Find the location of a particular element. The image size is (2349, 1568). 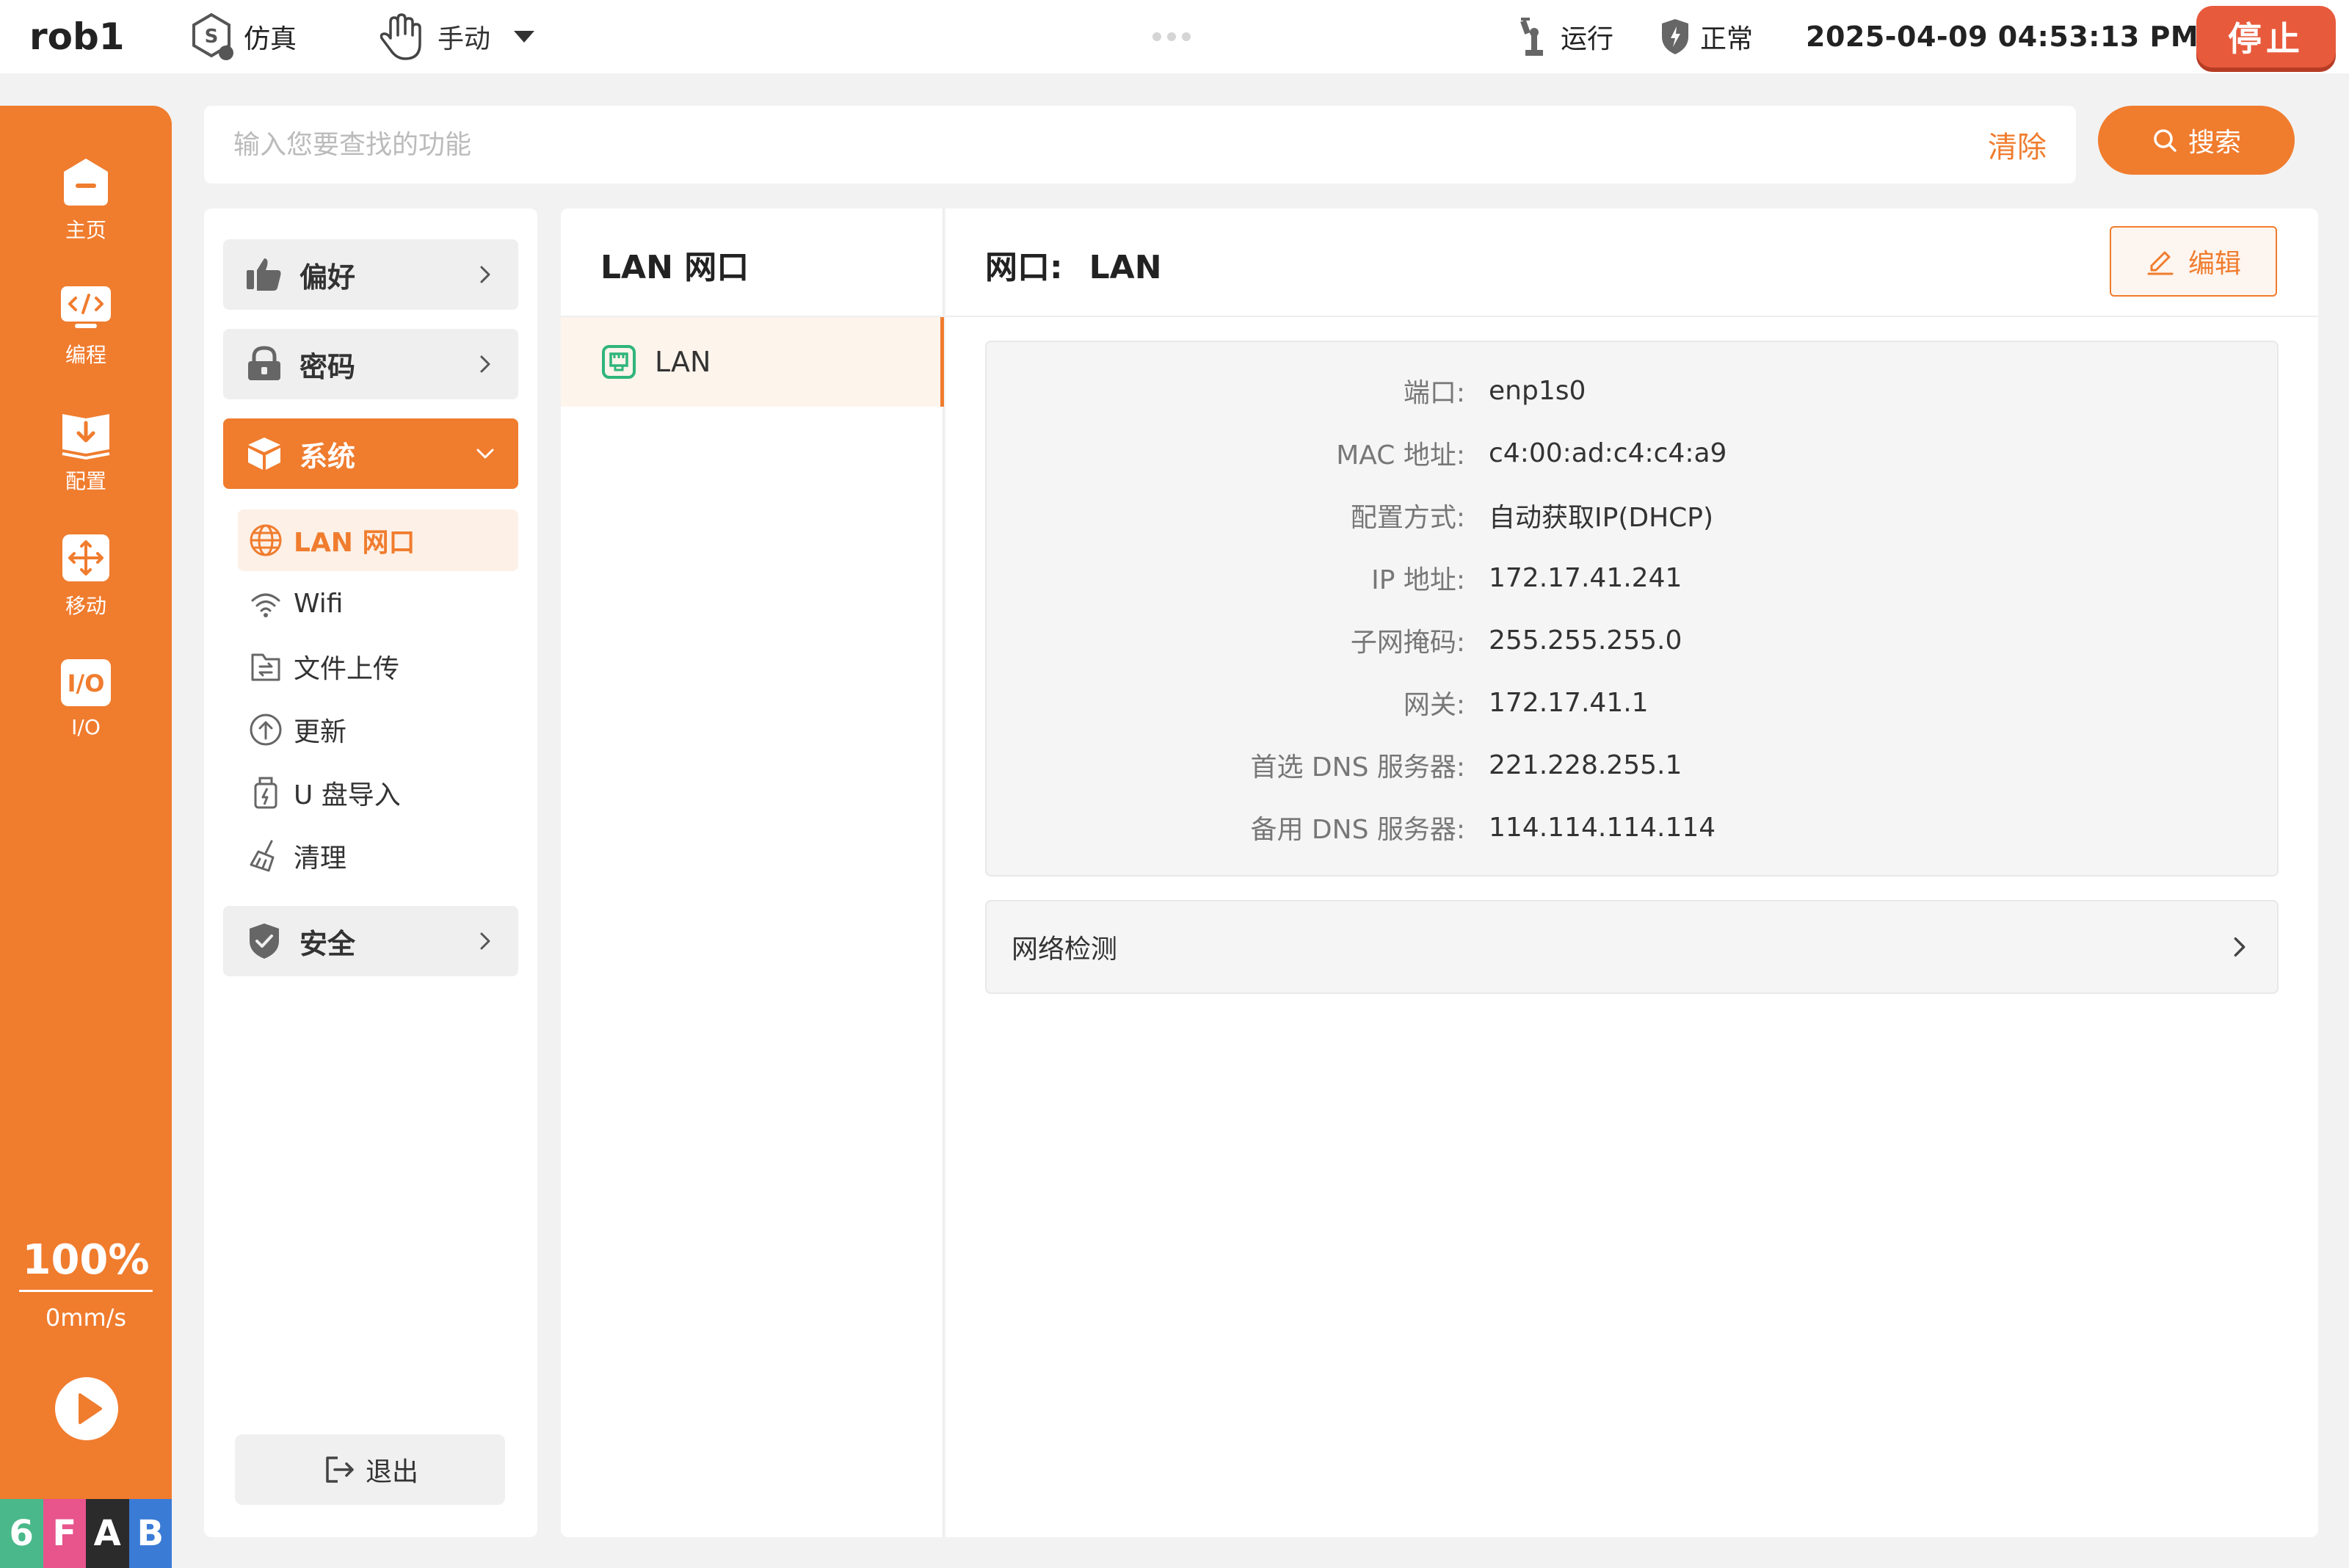

rail-label-config: 配置 is located at coordinates (85, 481).